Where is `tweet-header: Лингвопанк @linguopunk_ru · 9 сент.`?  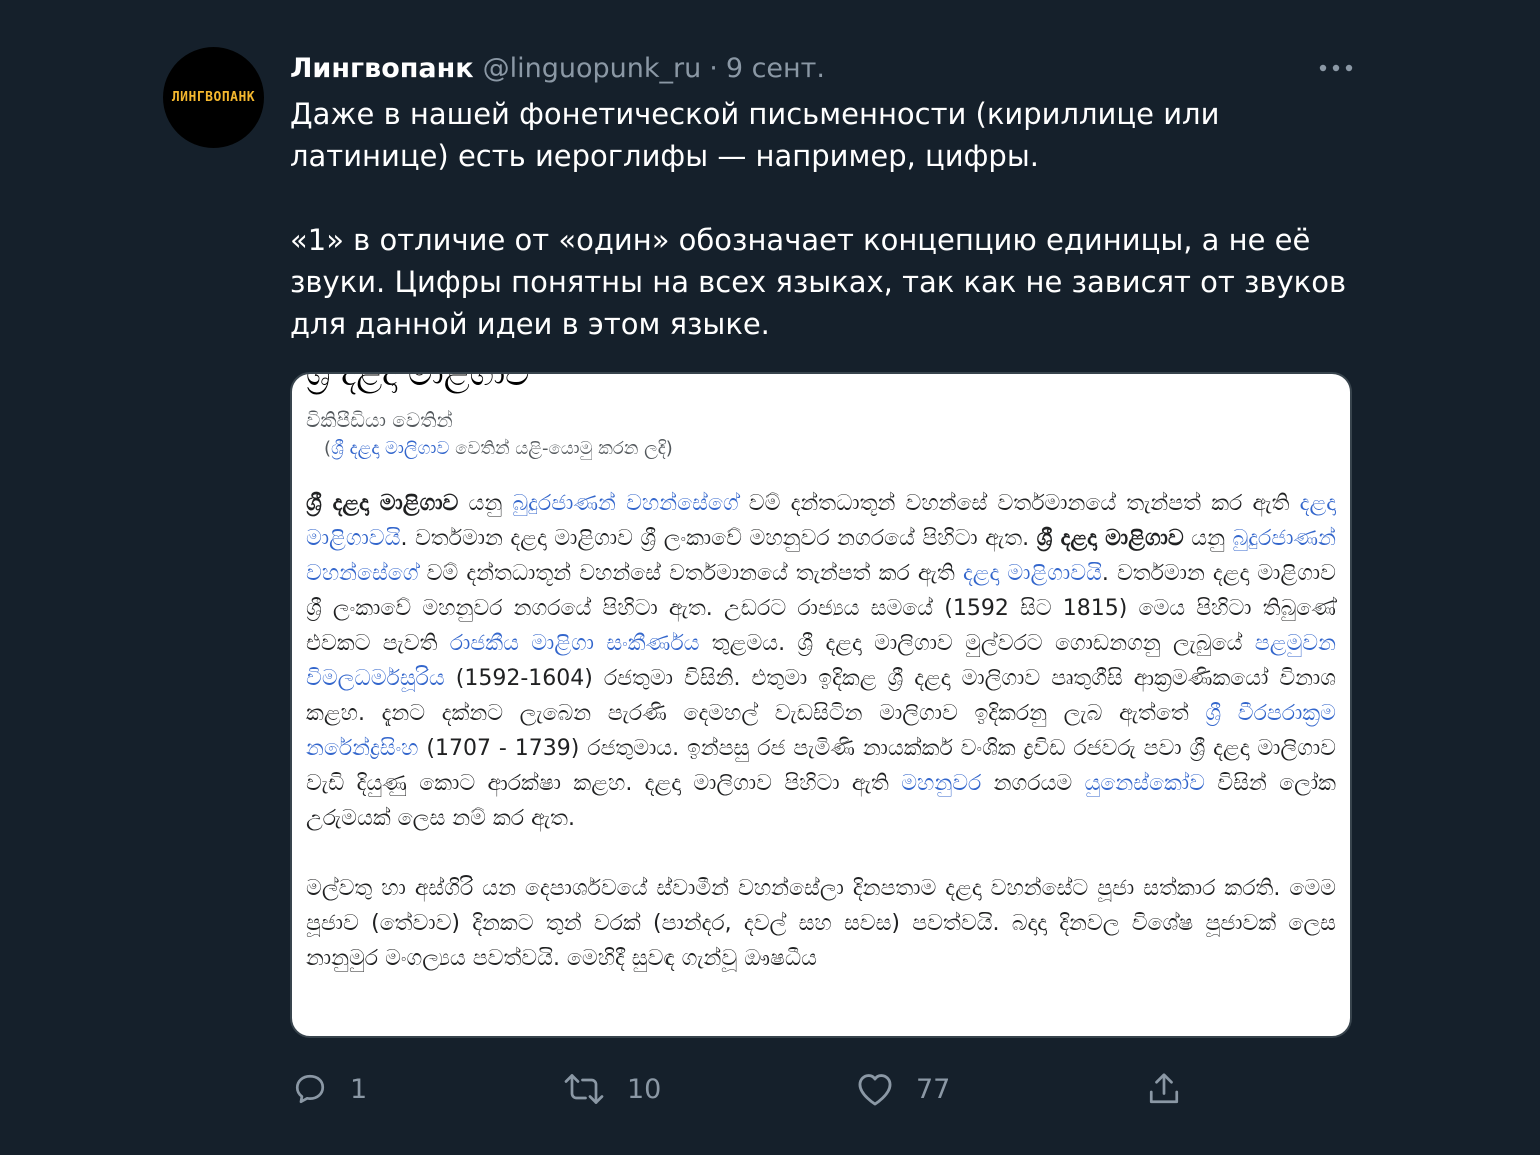 tweet-header: Лингвопанк @linguopunk_ru · 9 сент. is located at coordinates (557, 68).